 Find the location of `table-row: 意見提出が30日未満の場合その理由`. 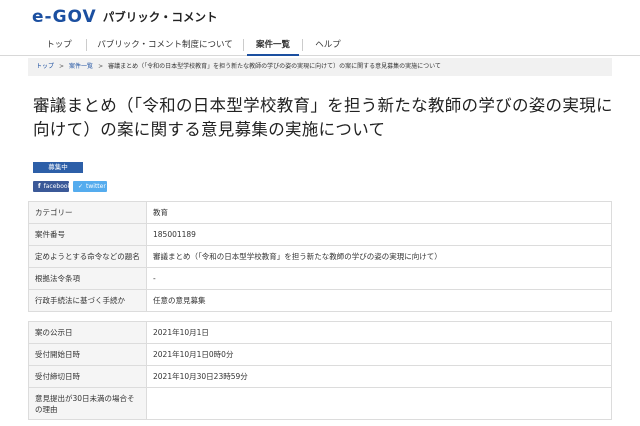

table-row: 意見提出が30日未満の場合その理由 is located at coordinates (320, 403).